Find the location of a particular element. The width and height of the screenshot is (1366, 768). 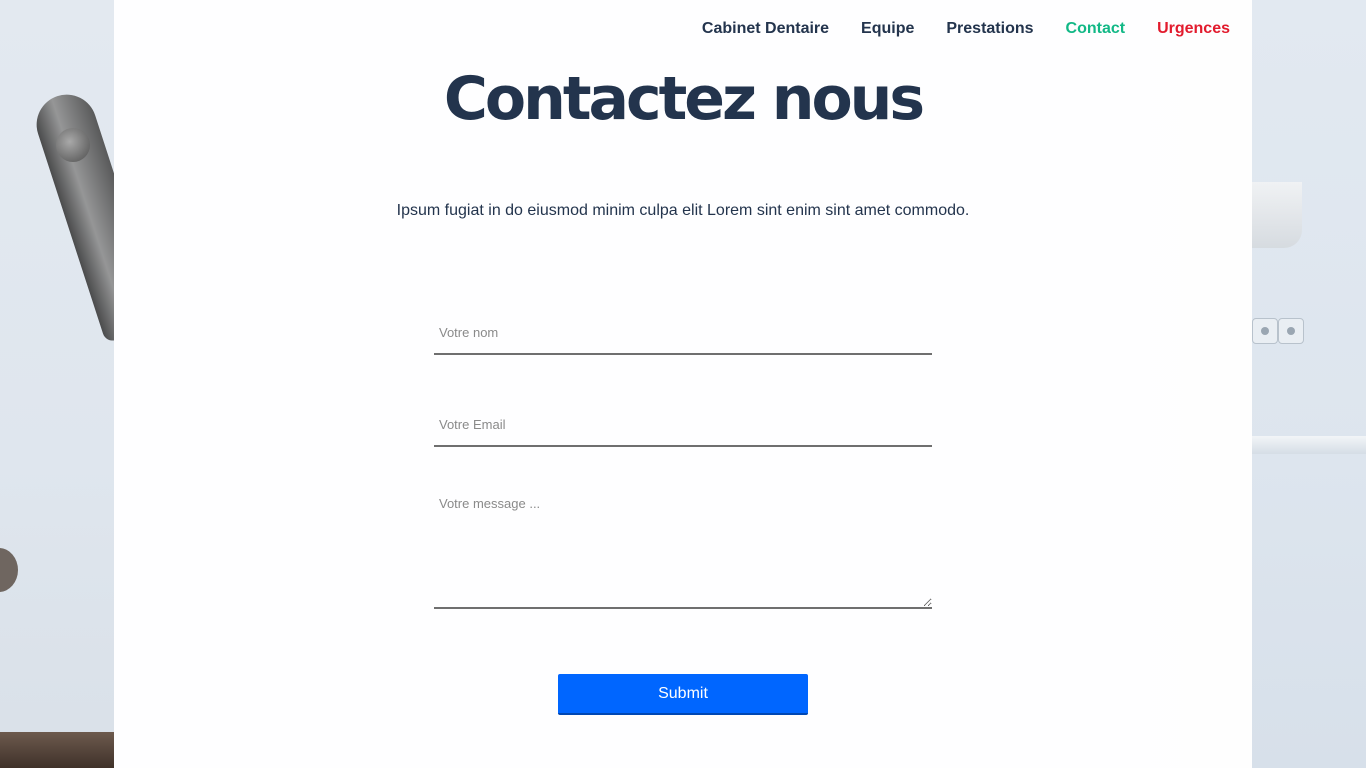

nav-item-cabinet-dentaire: Cabinet Dentaire is located at coordinates (765, 29).